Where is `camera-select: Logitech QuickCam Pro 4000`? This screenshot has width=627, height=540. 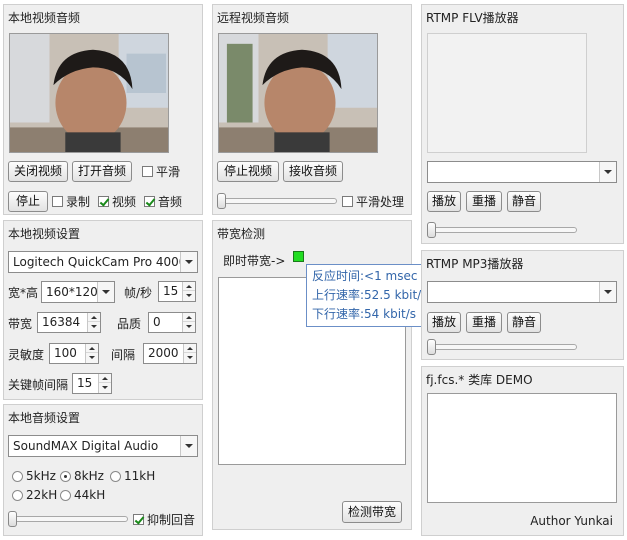
camera-select: Logitech QuickCam Pro 4000 is located at coordinates (103, 262).